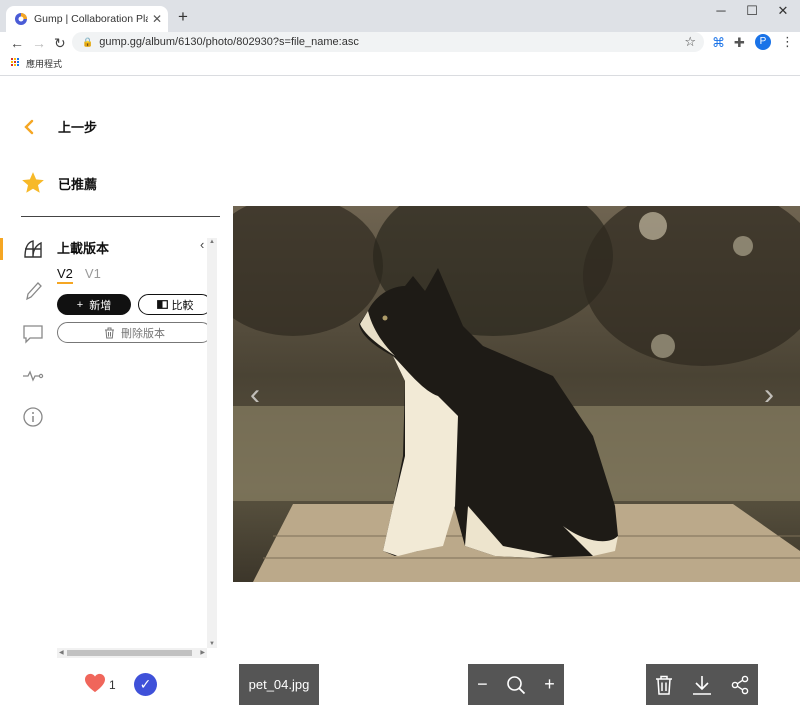 The width and height of the screenshot is (800, 713). I want to click on versions-icon, so click(33, 249).